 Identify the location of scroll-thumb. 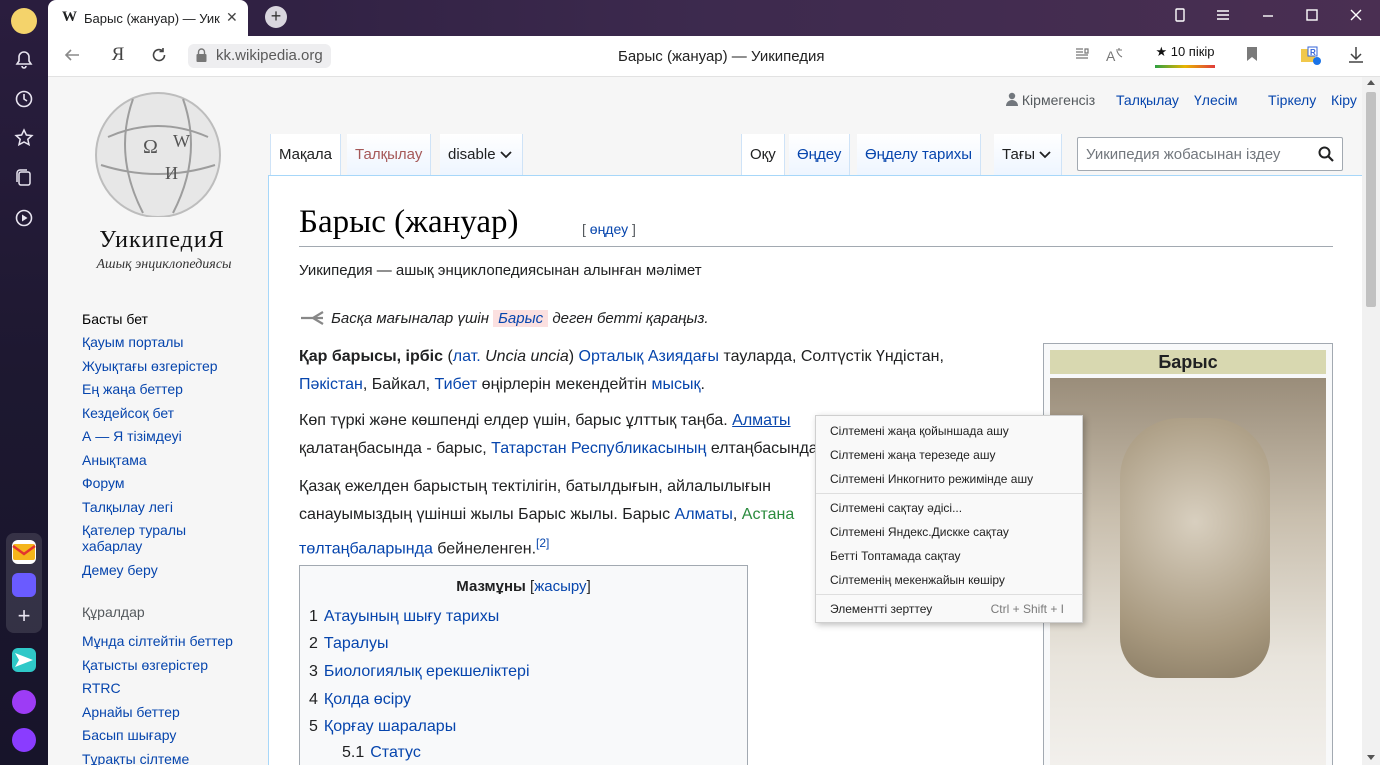
(1371, 199).